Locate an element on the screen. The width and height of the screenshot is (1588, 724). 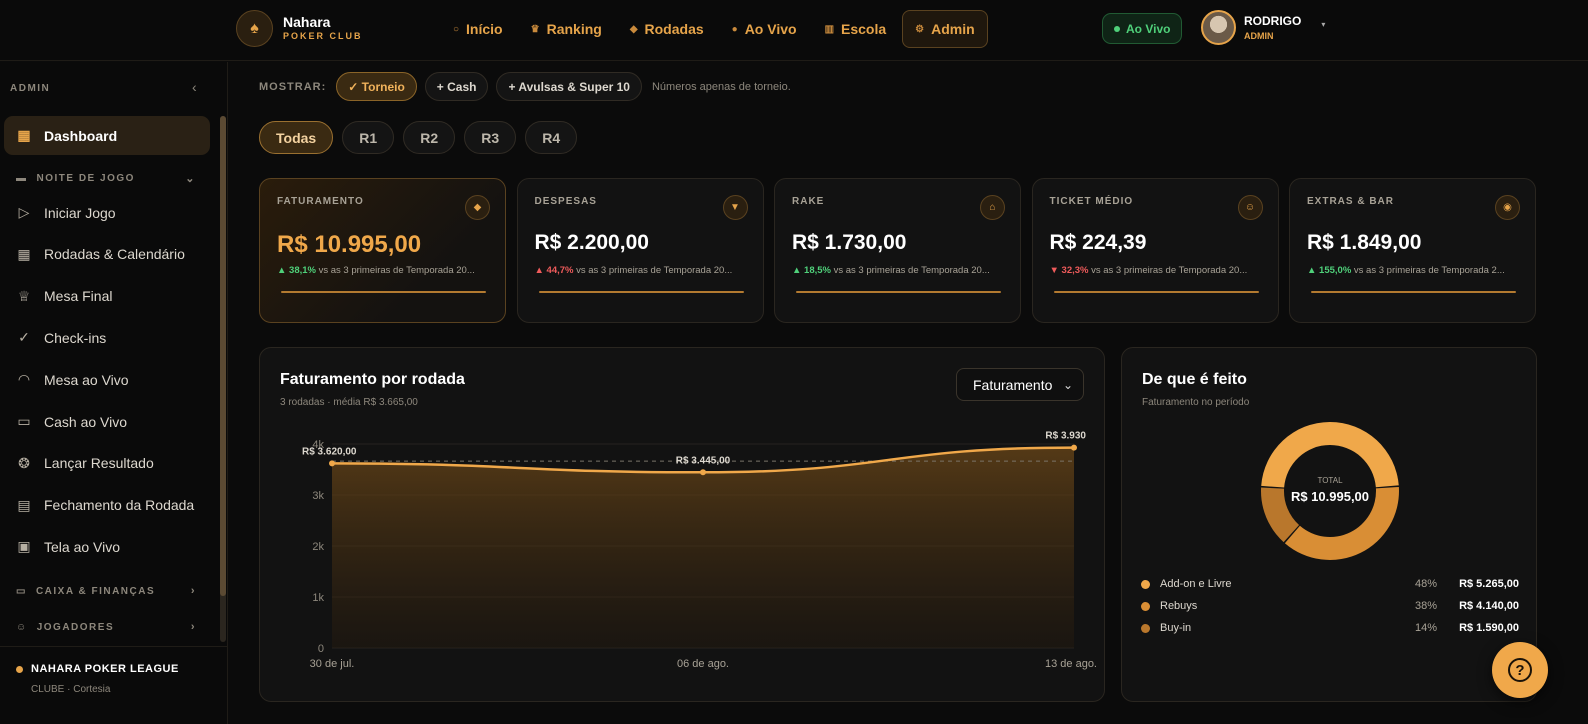
nav-ao-vivo: ● Ao Vivo is located at coordinates (764, 29).